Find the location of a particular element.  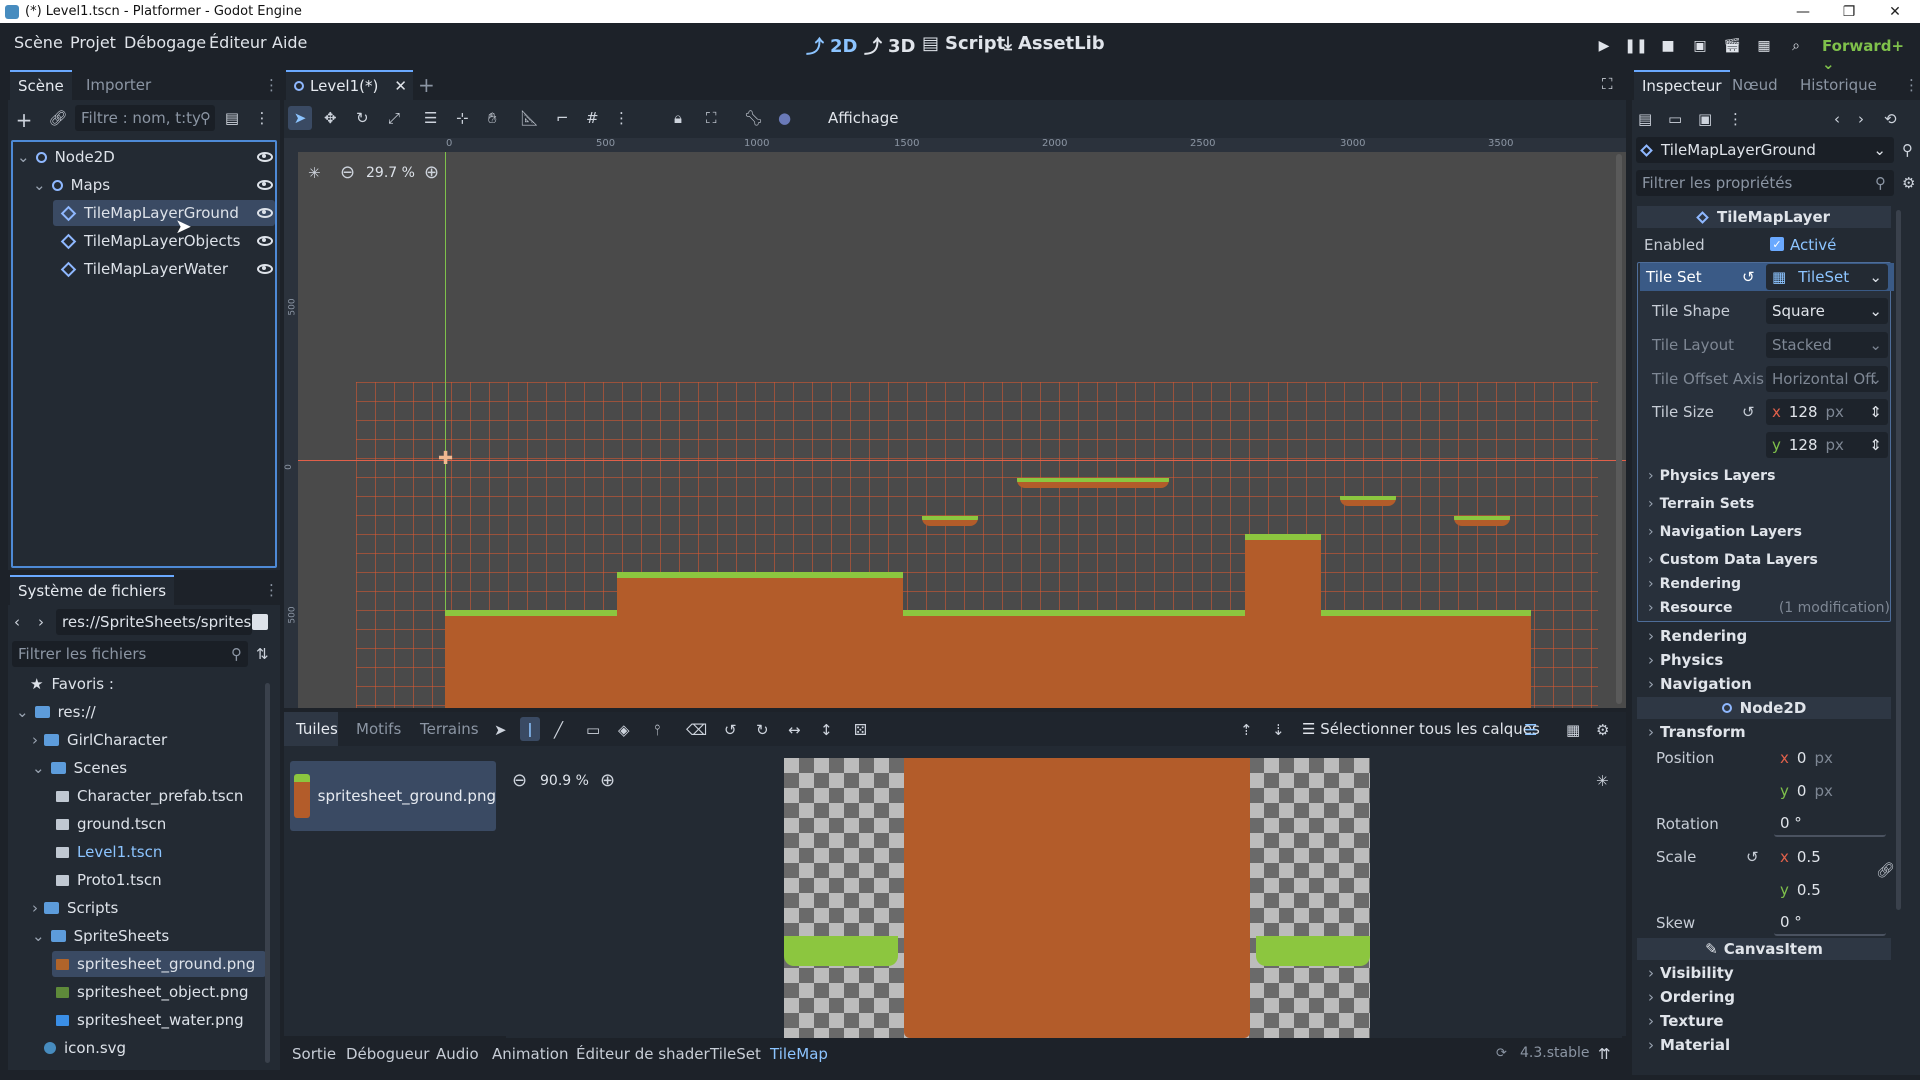

section-ordering: Ordering is located at coordinates (1767, 997).